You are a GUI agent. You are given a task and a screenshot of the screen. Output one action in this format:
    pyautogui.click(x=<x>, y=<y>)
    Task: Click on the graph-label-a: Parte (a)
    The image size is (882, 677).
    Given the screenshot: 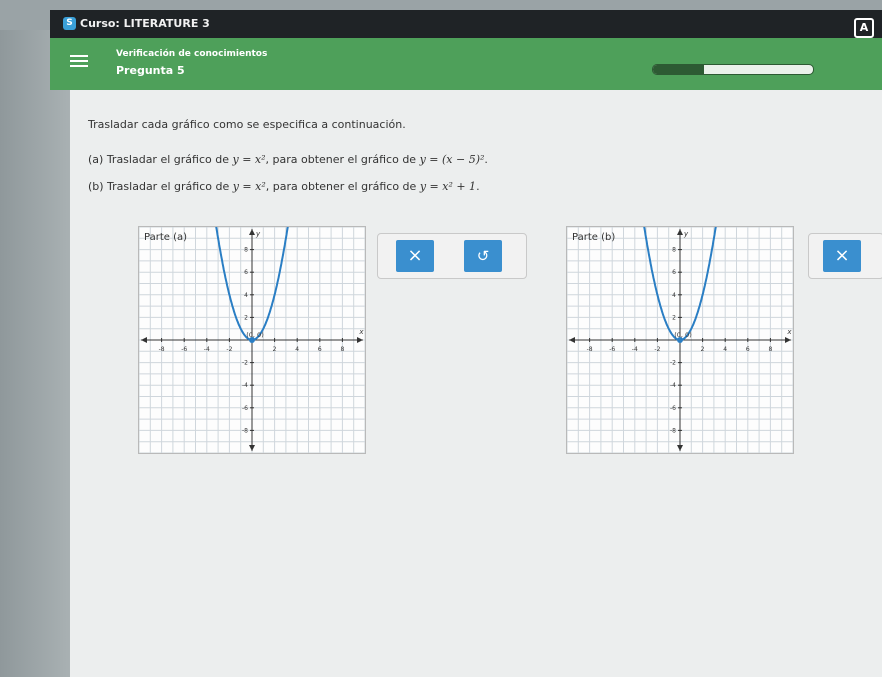 What is the action you would take?
    pyautogui.click(x=166, y=237)
    